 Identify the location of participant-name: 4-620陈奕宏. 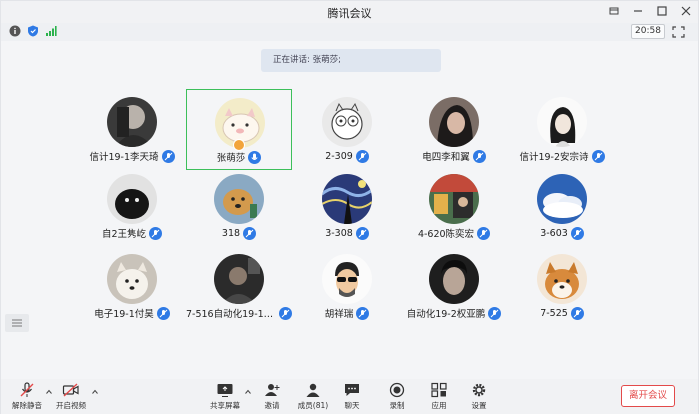
(446, 234).